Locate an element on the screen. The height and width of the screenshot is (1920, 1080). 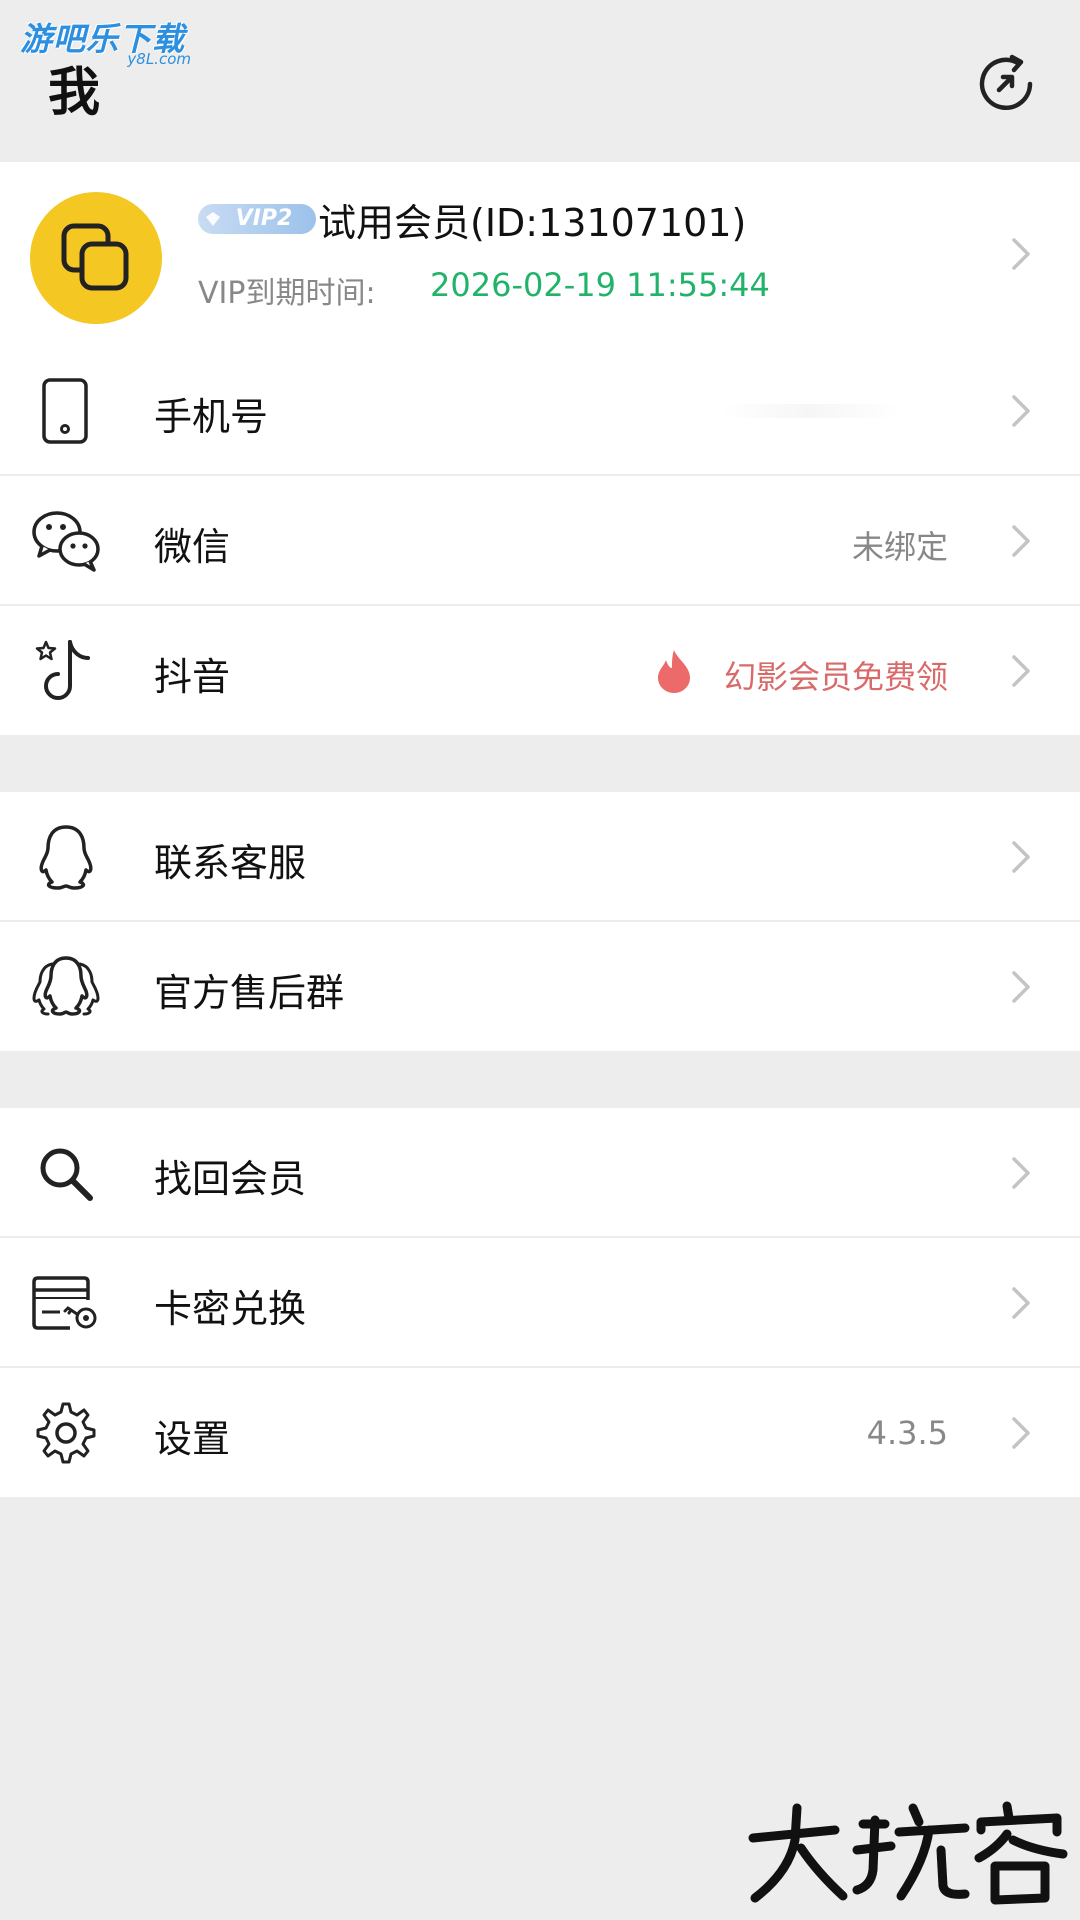
phone-icon is located at coordinates (65, 411).